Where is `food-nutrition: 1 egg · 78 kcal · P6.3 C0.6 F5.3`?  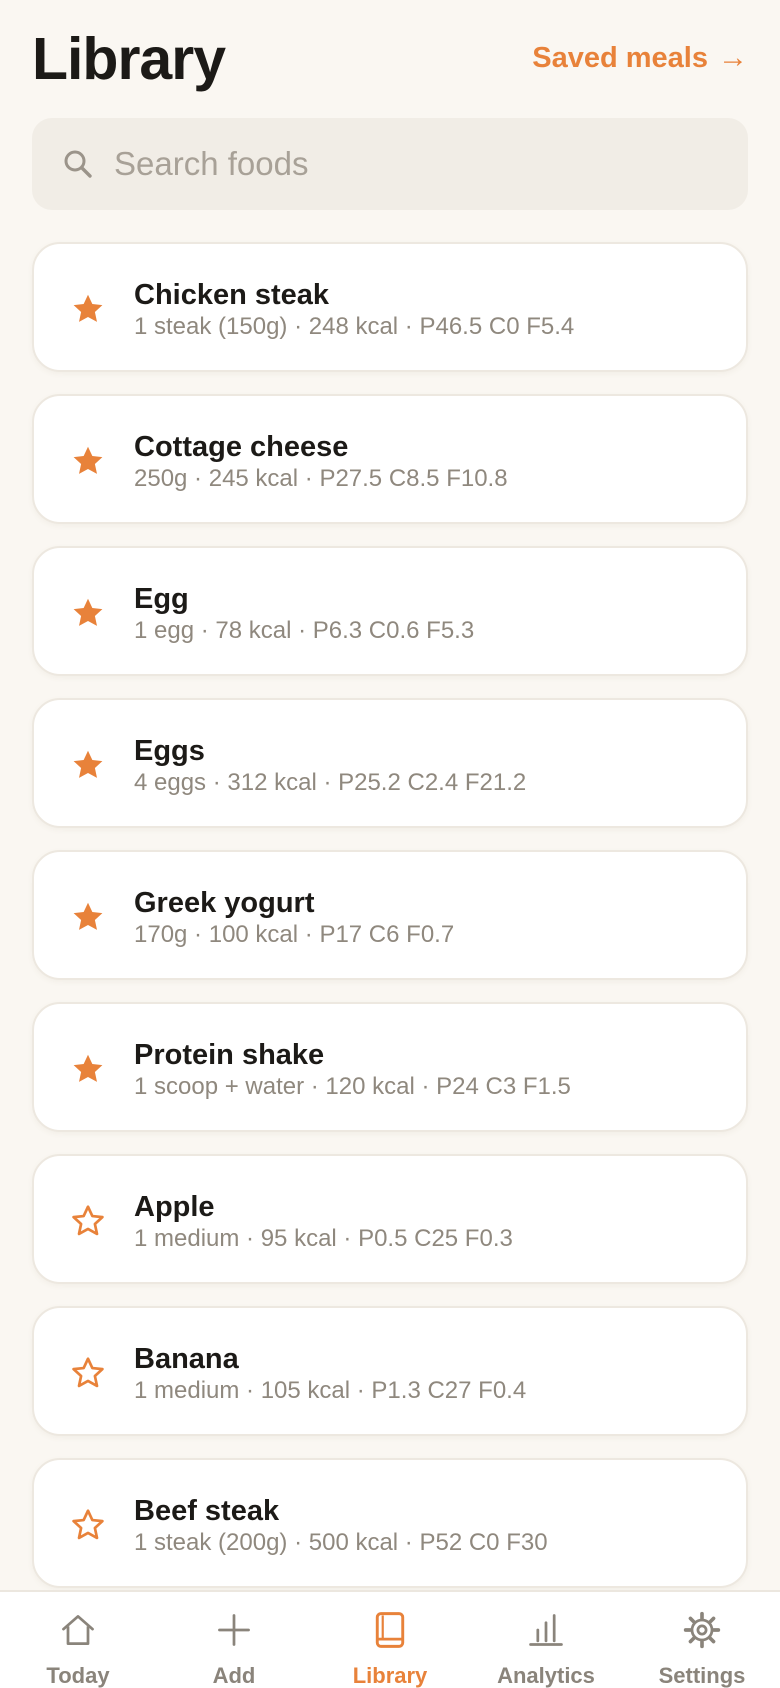
food-nutrition: 1 egg · 78 kcal · P6.3 C0.6 F5.3 is located at coordinates (304, 630).